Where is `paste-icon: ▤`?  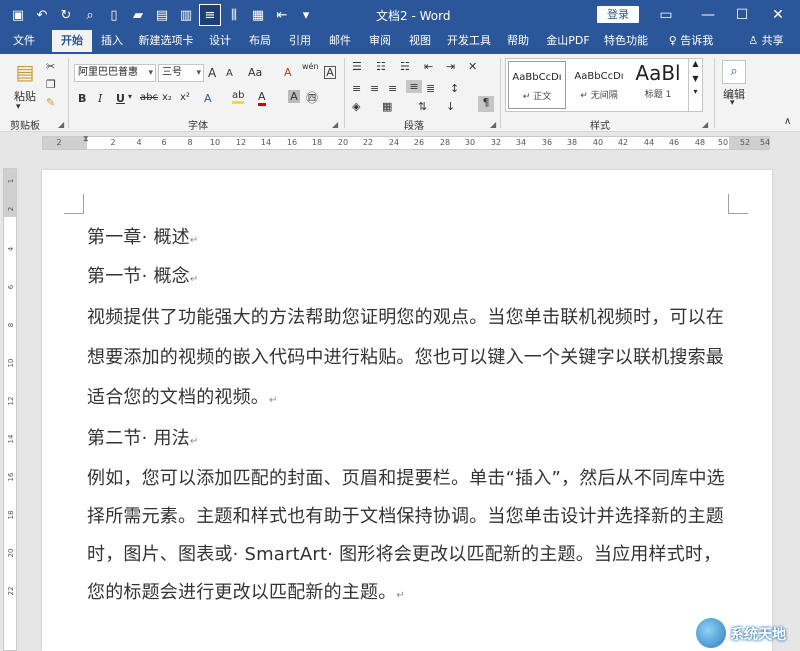 paste-icon: ▤ is located at coordinates (162, 15).